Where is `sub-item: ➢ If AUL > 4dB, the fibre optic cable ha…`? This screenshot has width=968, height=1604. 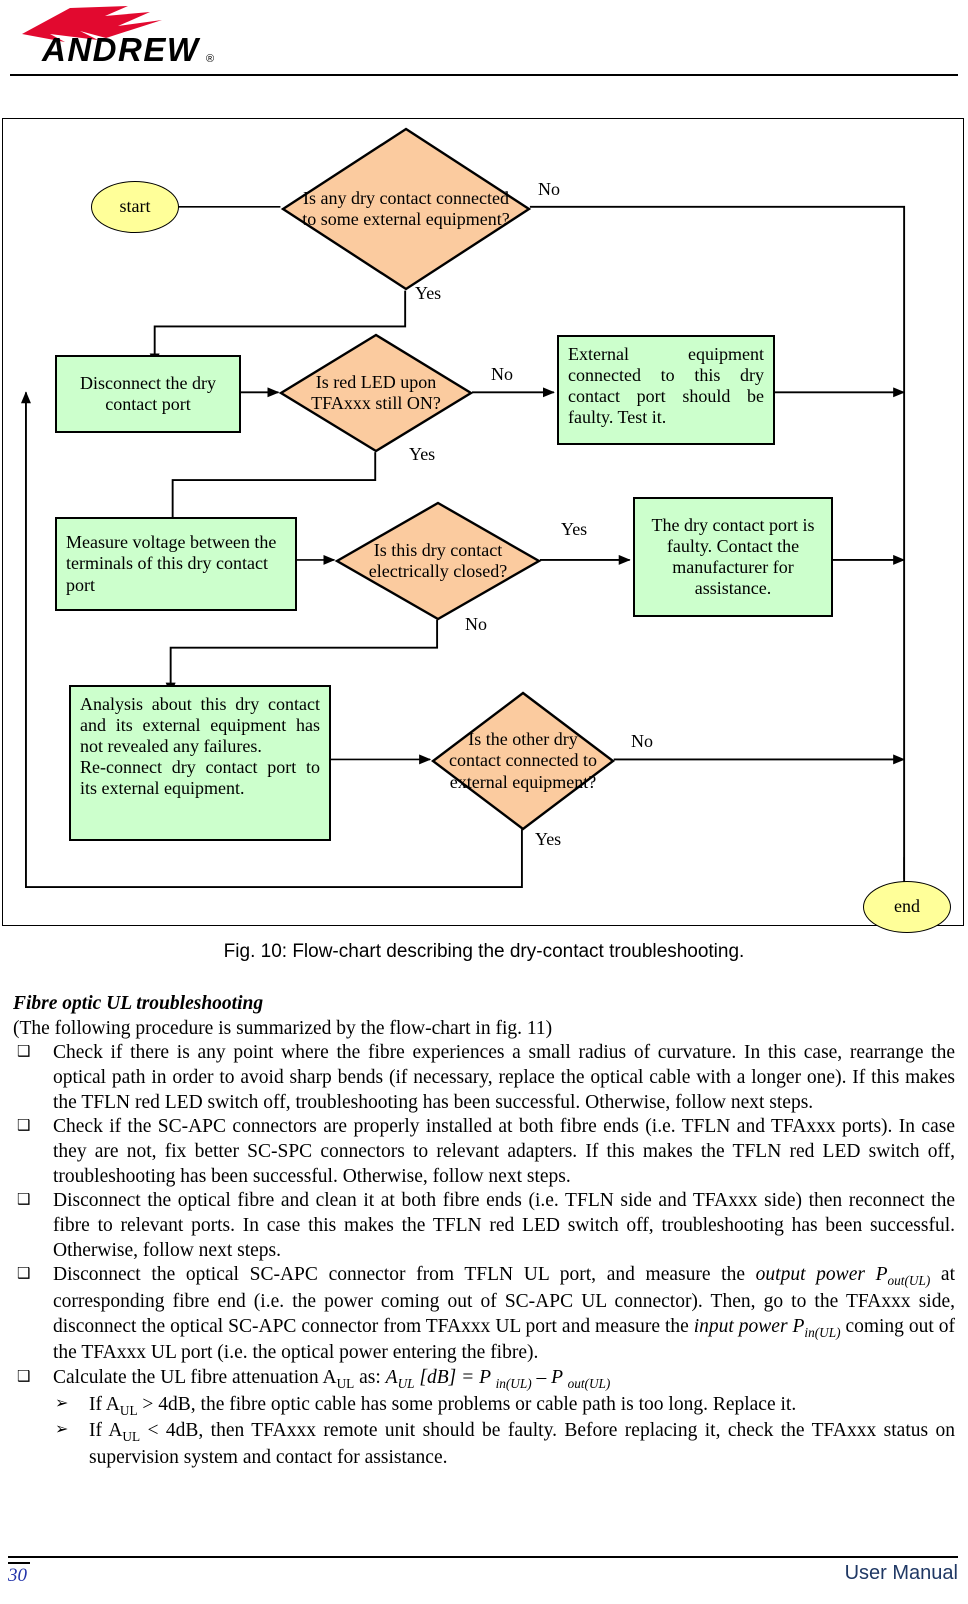 sub-item: ➢ If AUL > 4dB, the fibre optic cable ha… is located at coordinates (484, 1406).